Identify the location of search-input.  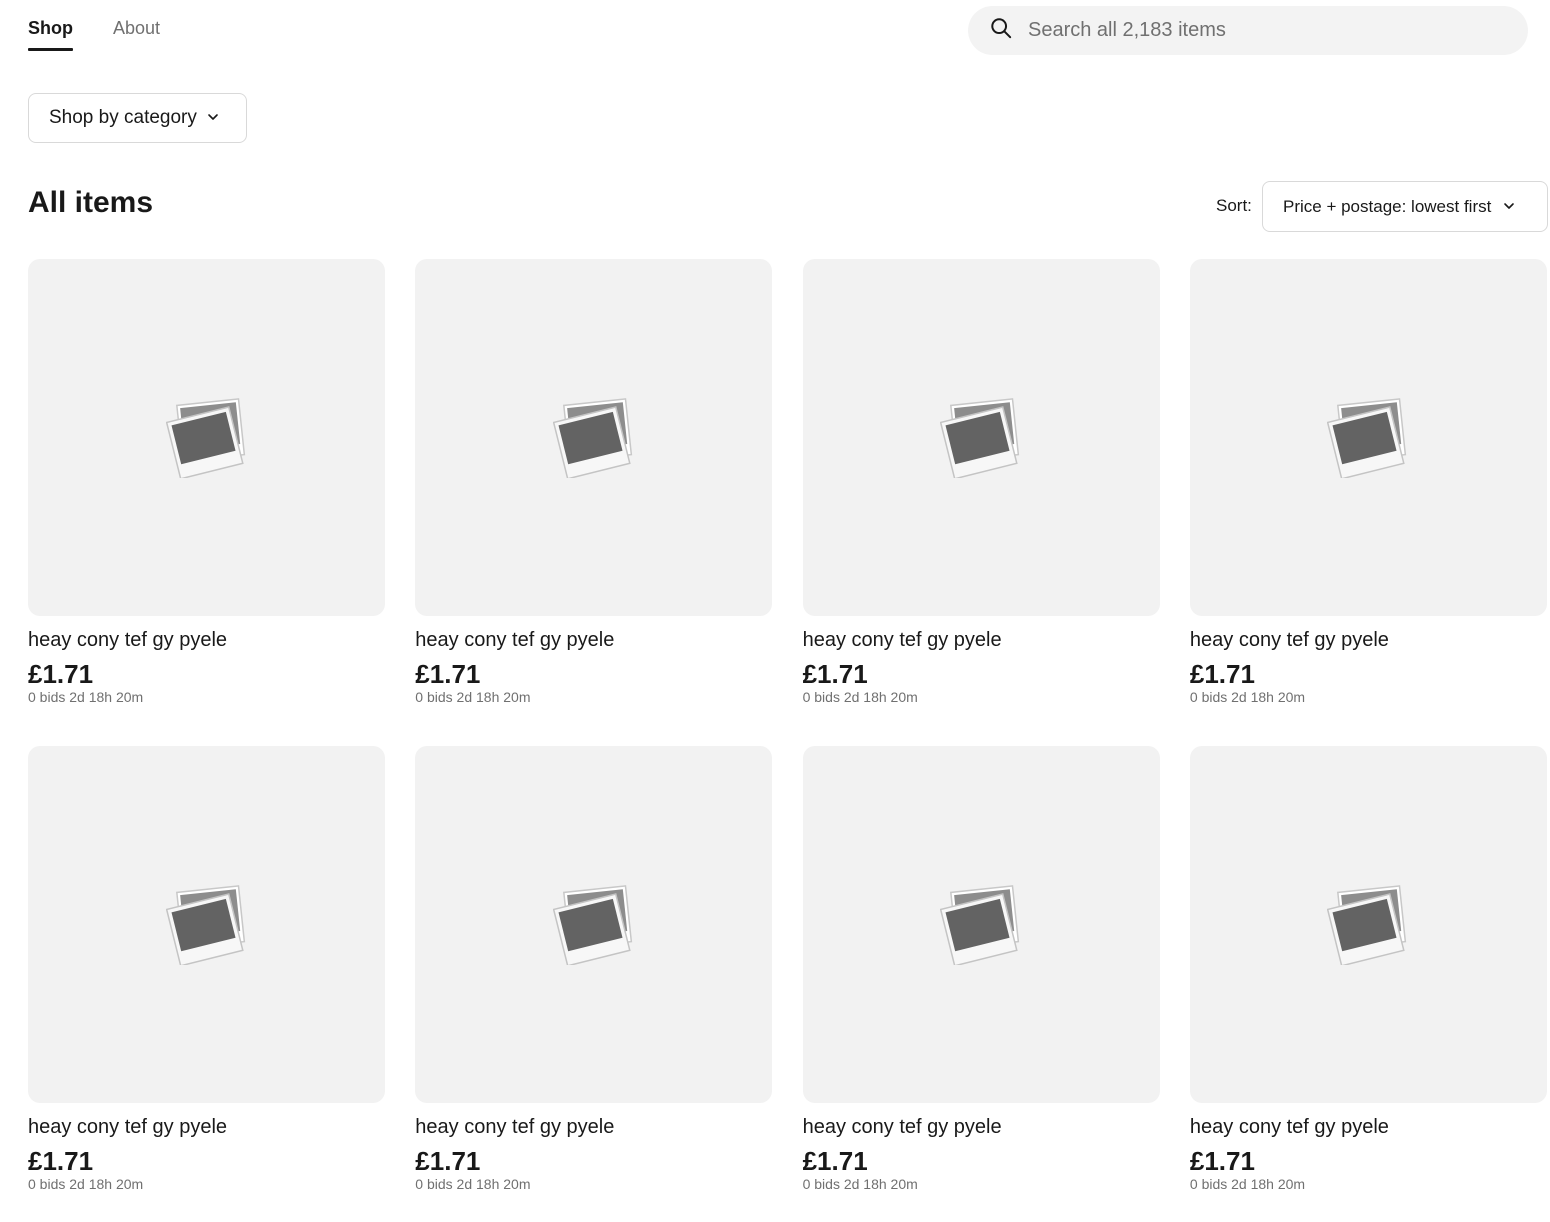
(1263, 30).